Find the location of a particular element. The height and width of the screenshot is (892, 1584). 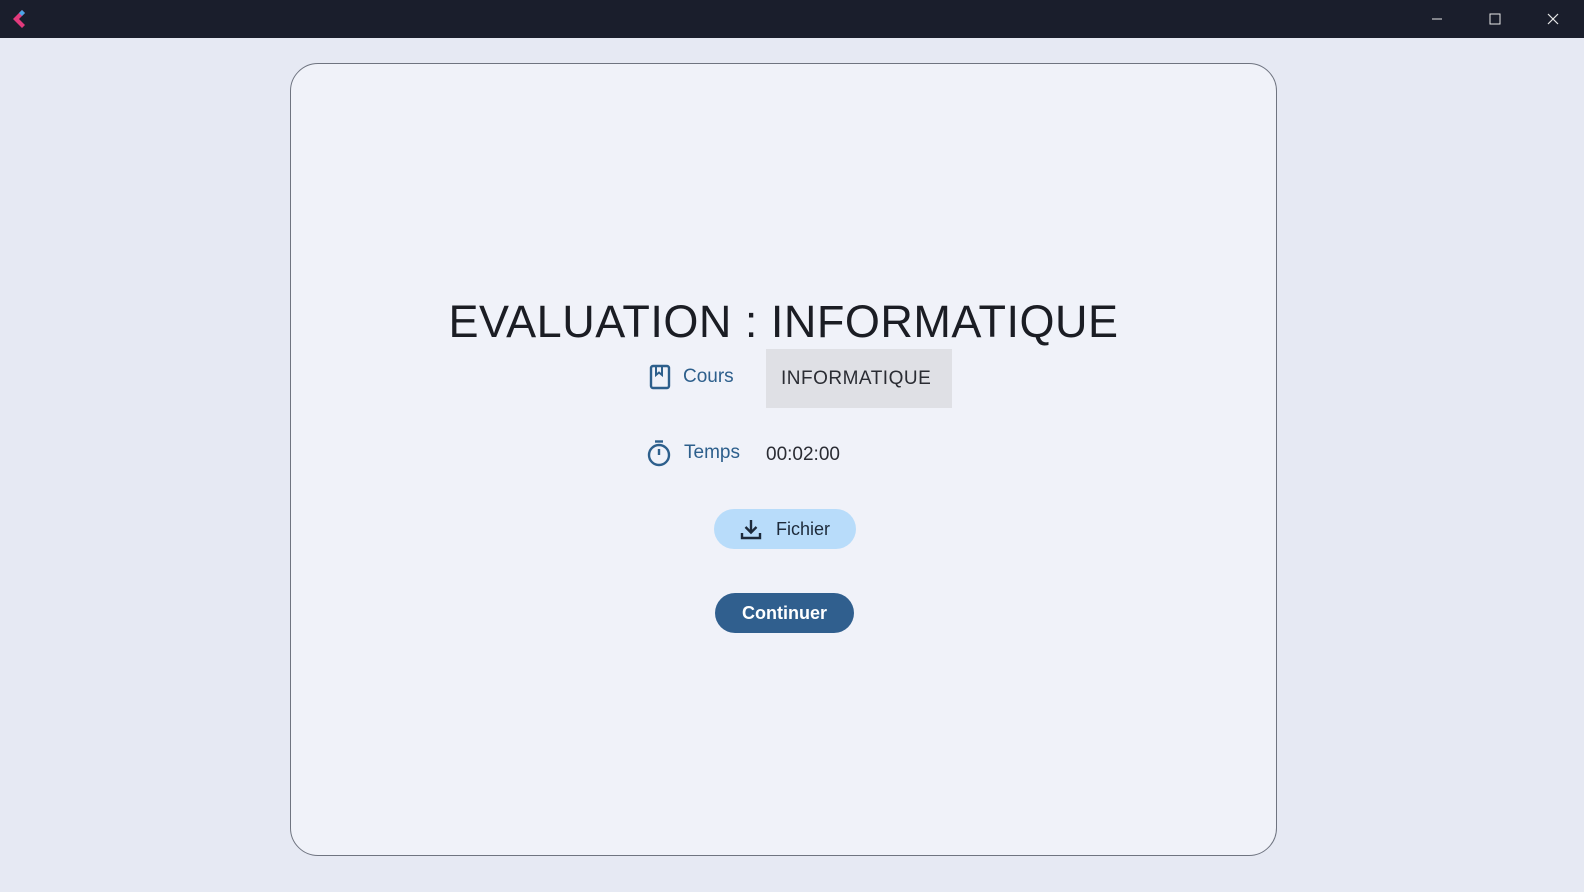

minimize-icon is located at coordinates (1437, 19).